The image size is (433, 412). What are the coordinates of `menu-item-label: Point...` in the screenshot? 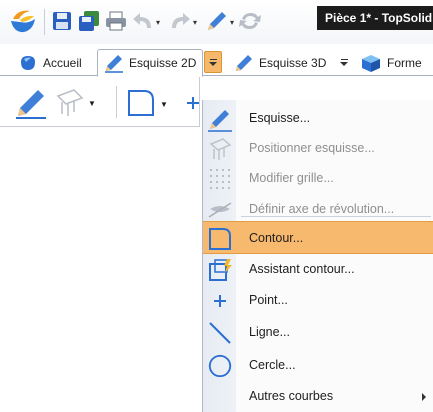 It's located at (268, 300).